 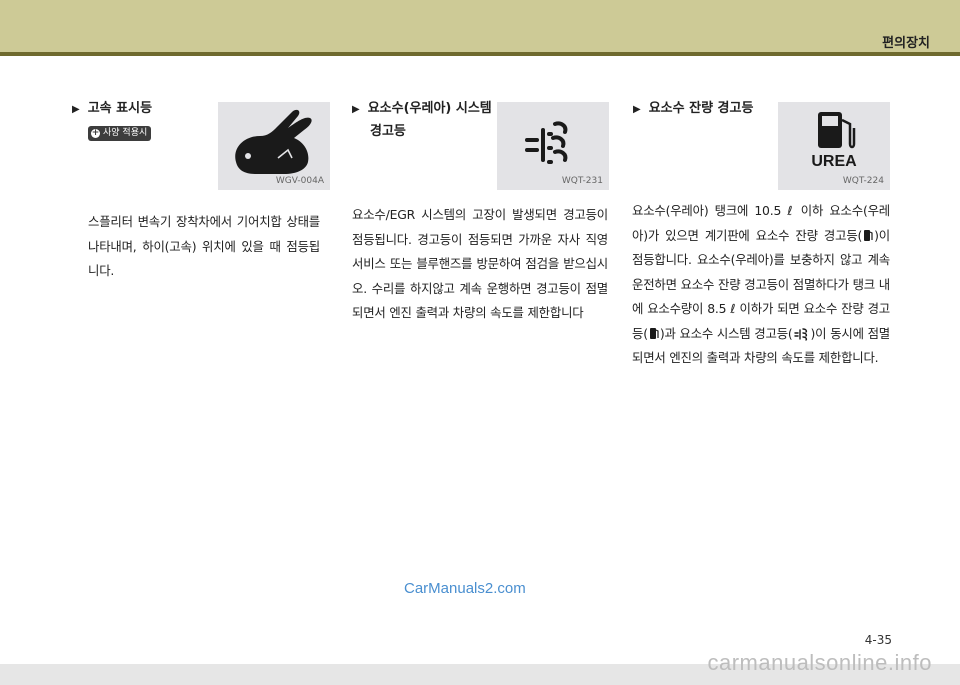 I want to click on urea-system-warning-image: WQT-231, so click(x=553, y=146).